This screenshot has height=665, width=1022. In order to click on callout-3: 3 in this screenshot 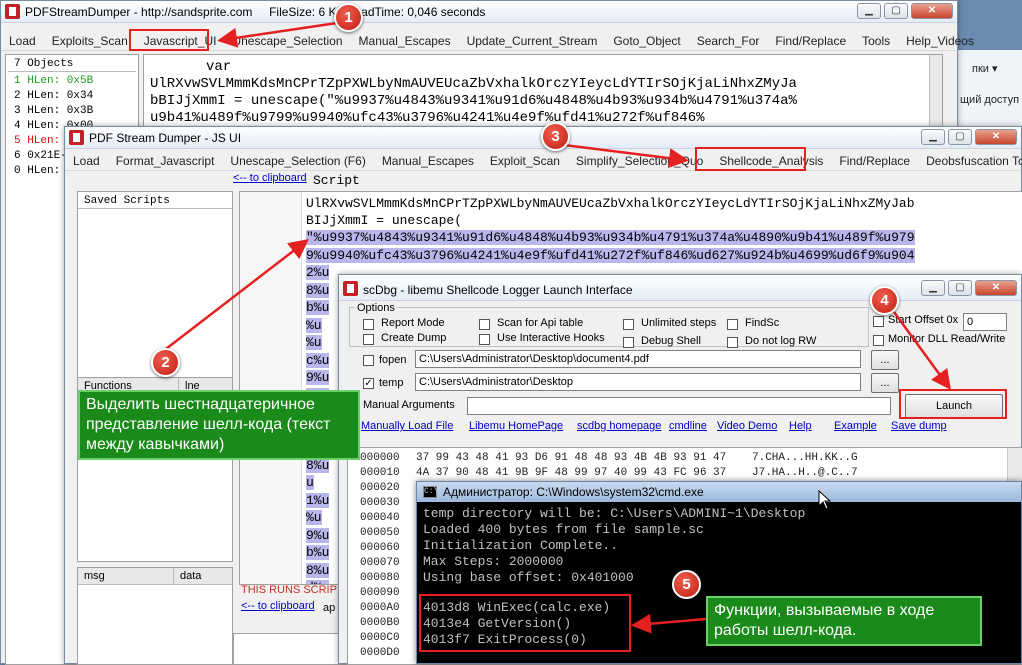, I will do `click(555, 136)`.